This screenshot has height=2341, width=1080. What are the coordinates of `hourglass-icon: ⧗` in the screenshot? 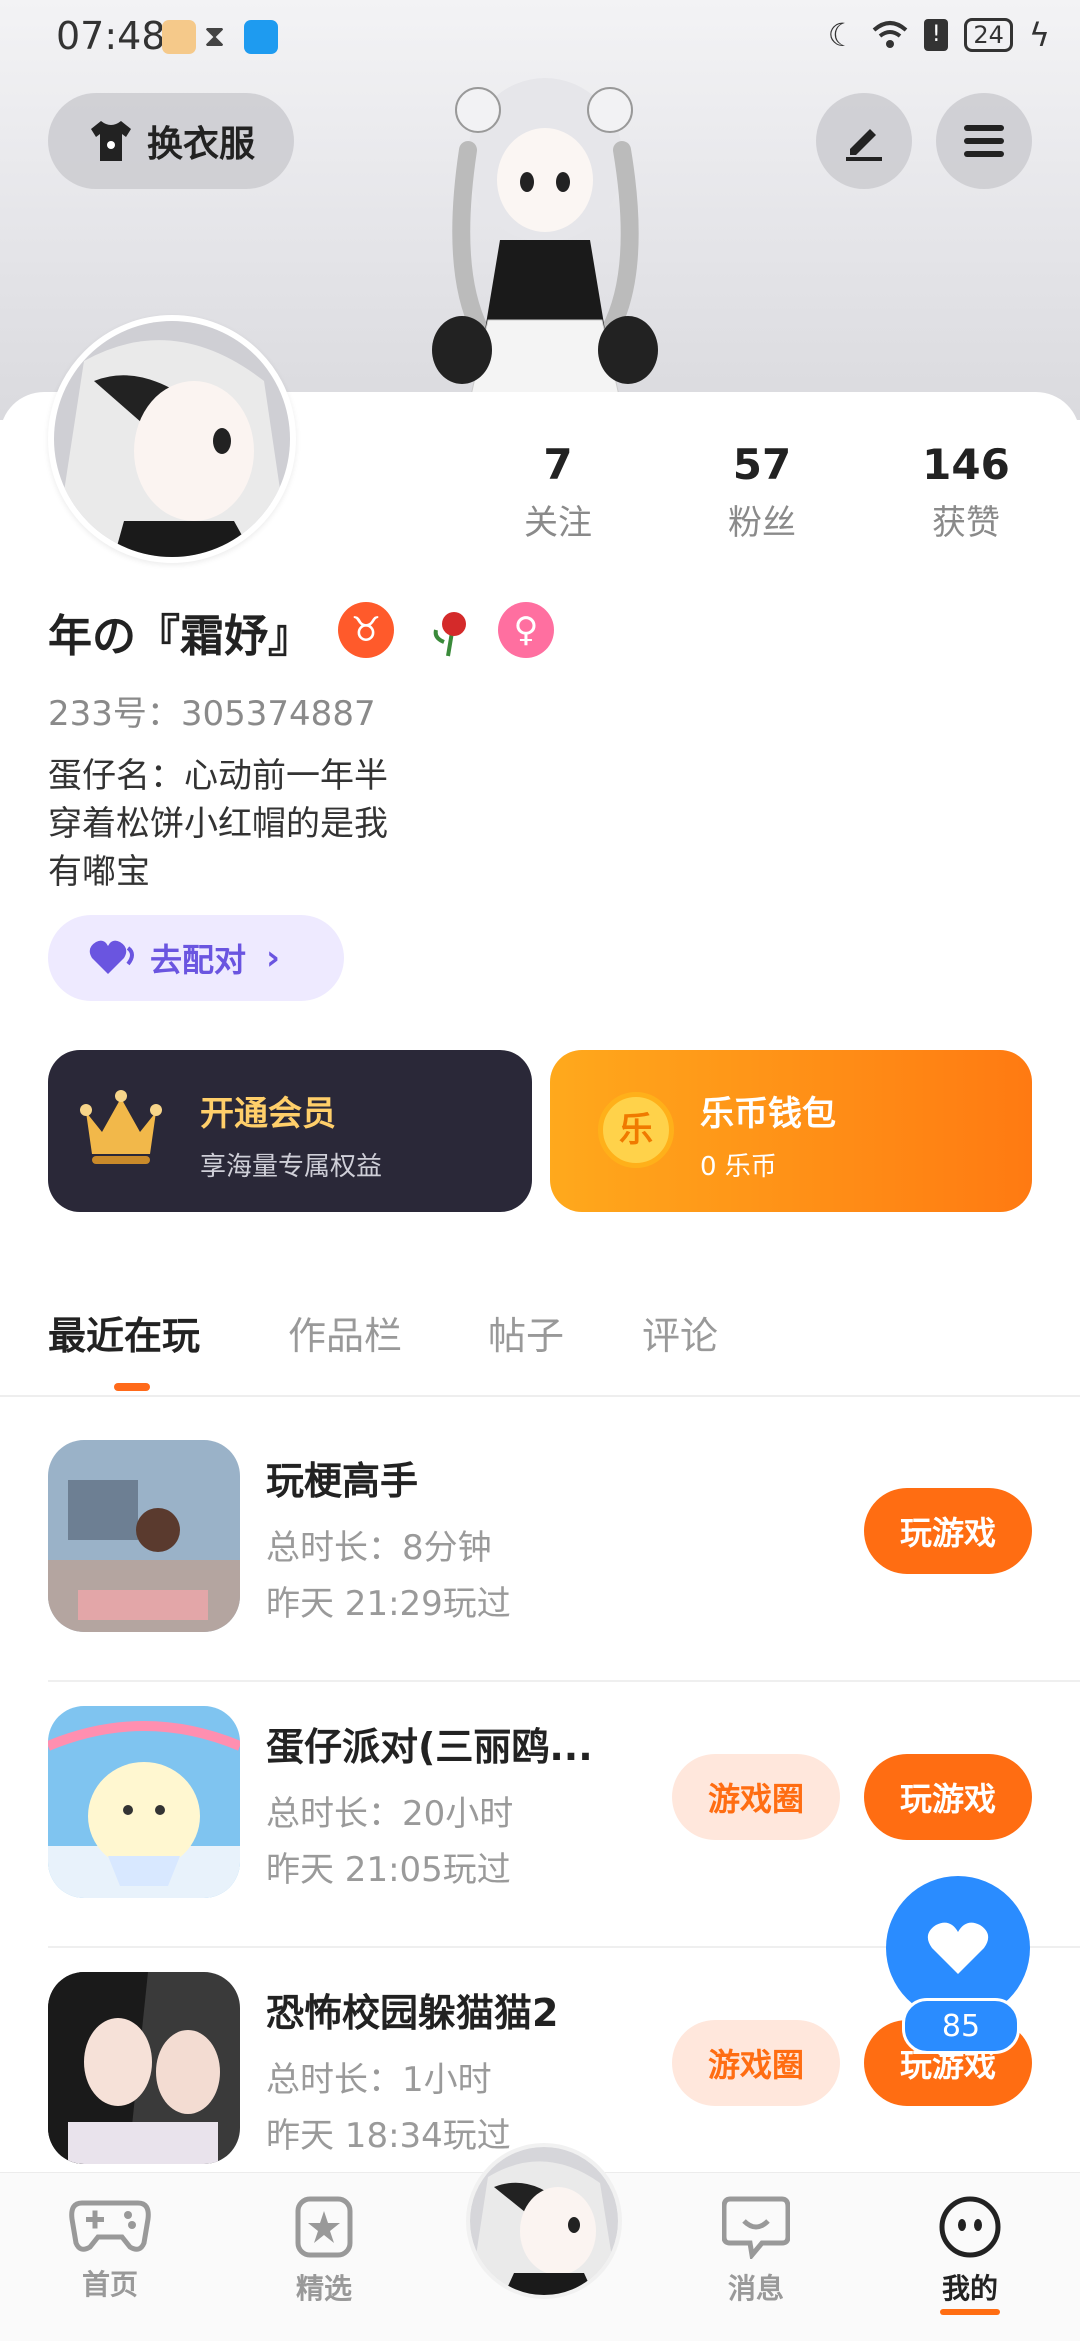 It's located at (215, 36).